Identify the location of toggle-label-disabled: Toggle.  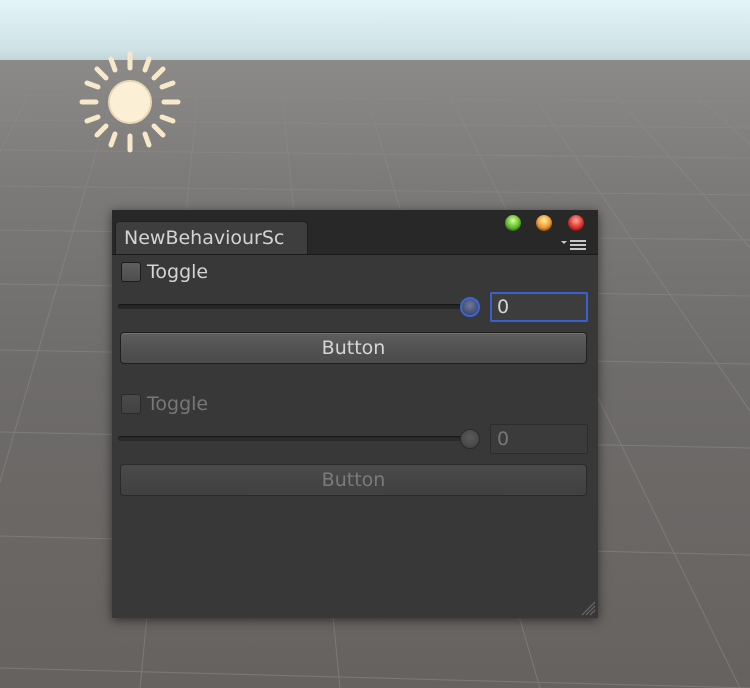
(178, 404).